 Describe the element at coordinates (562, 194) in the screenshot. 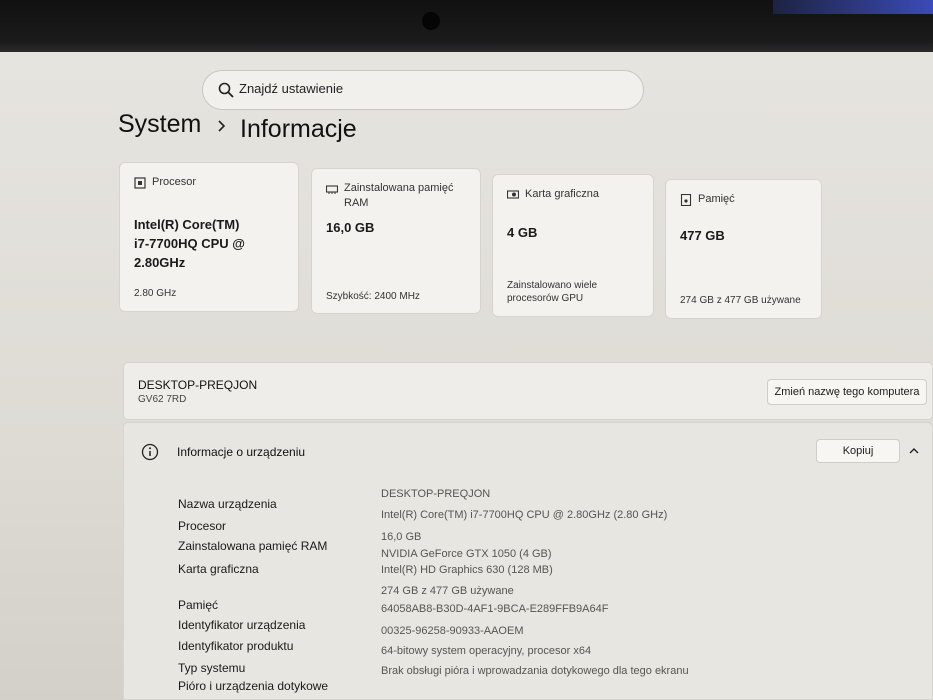

I see `card-gpu-label: Karta graficzna` at that location.